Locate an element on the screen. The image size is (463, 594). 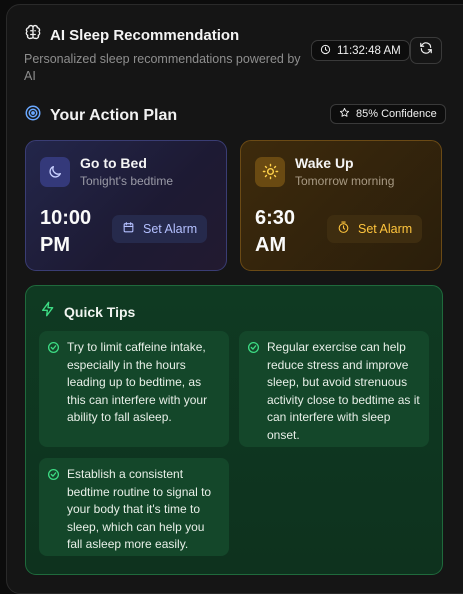
bedtime-title: Go to Bed is located at coordinates (113, 163).